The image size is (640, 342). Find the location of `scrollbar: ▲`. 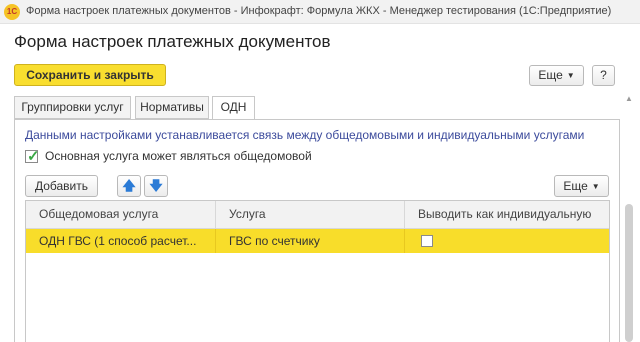

scrollbar: ▲ is located at coordinates (629, 217).